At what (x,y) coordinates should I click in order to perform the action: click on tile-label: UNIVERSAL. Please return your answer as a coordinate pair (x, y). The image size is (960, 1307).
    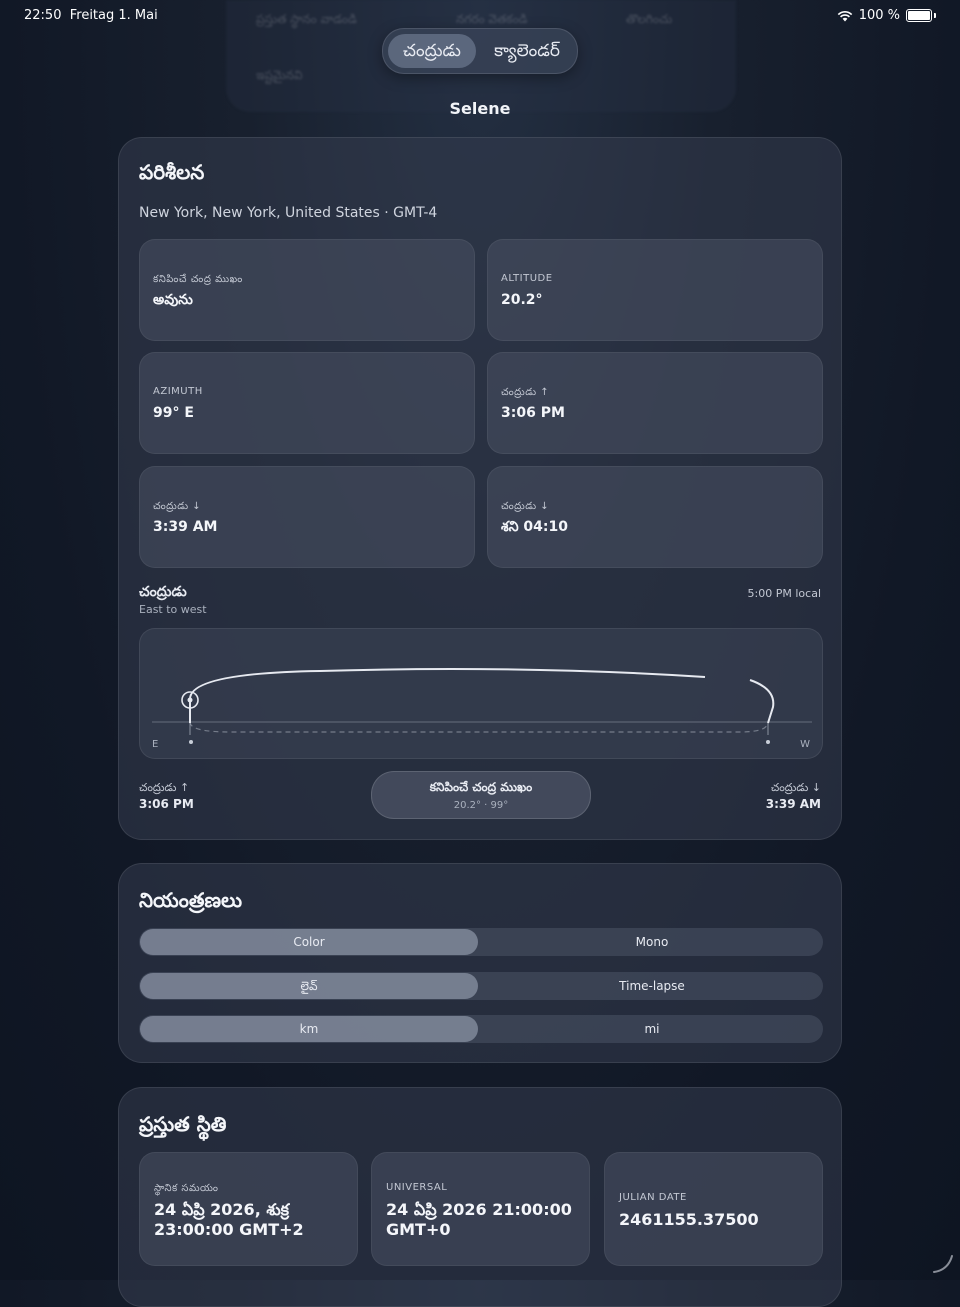
    Looking at the image, I should click on (417, 1187).